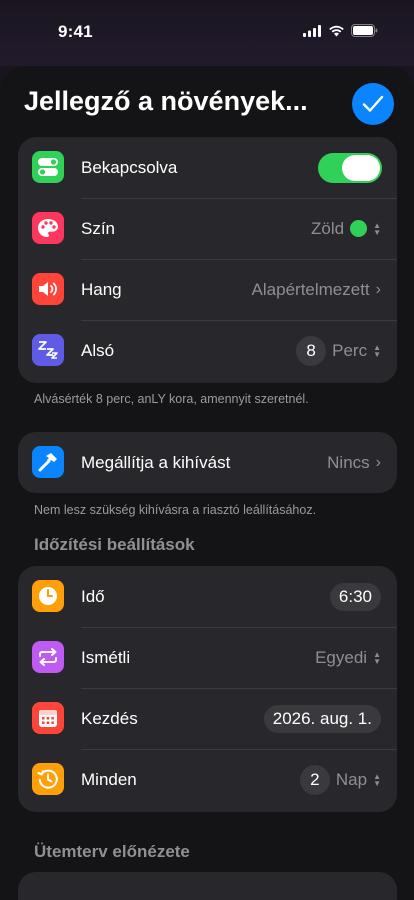  Describe the element at coordinates (48, 462) in the screenshot. I see `hammer-icon` at that location.